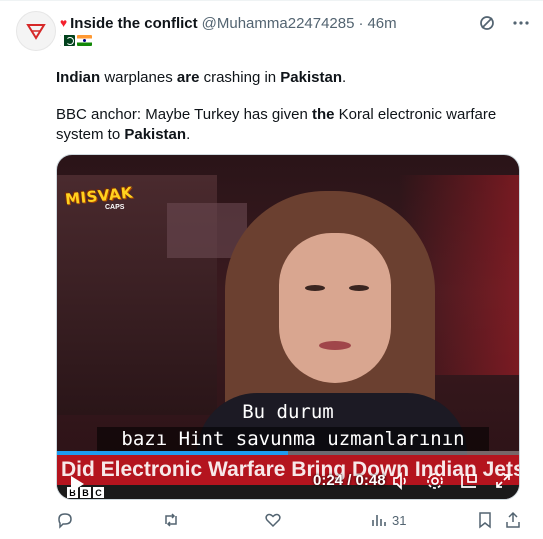  I want to click on header-actions, so click(504, 23).